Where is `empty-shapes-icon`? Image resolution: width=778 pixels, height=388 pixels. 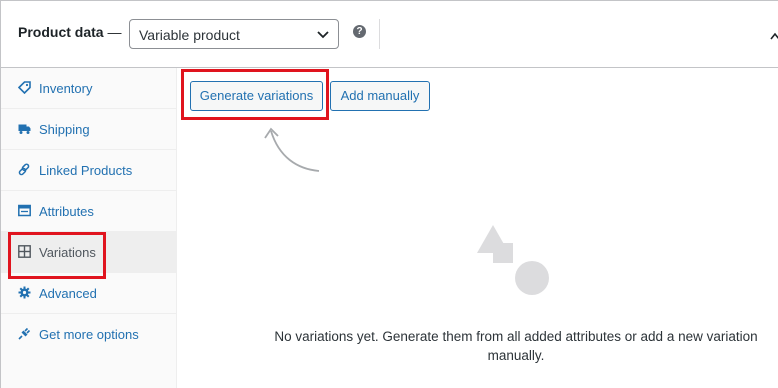
empty-shapes-icon is located at coordinates (513, 260).